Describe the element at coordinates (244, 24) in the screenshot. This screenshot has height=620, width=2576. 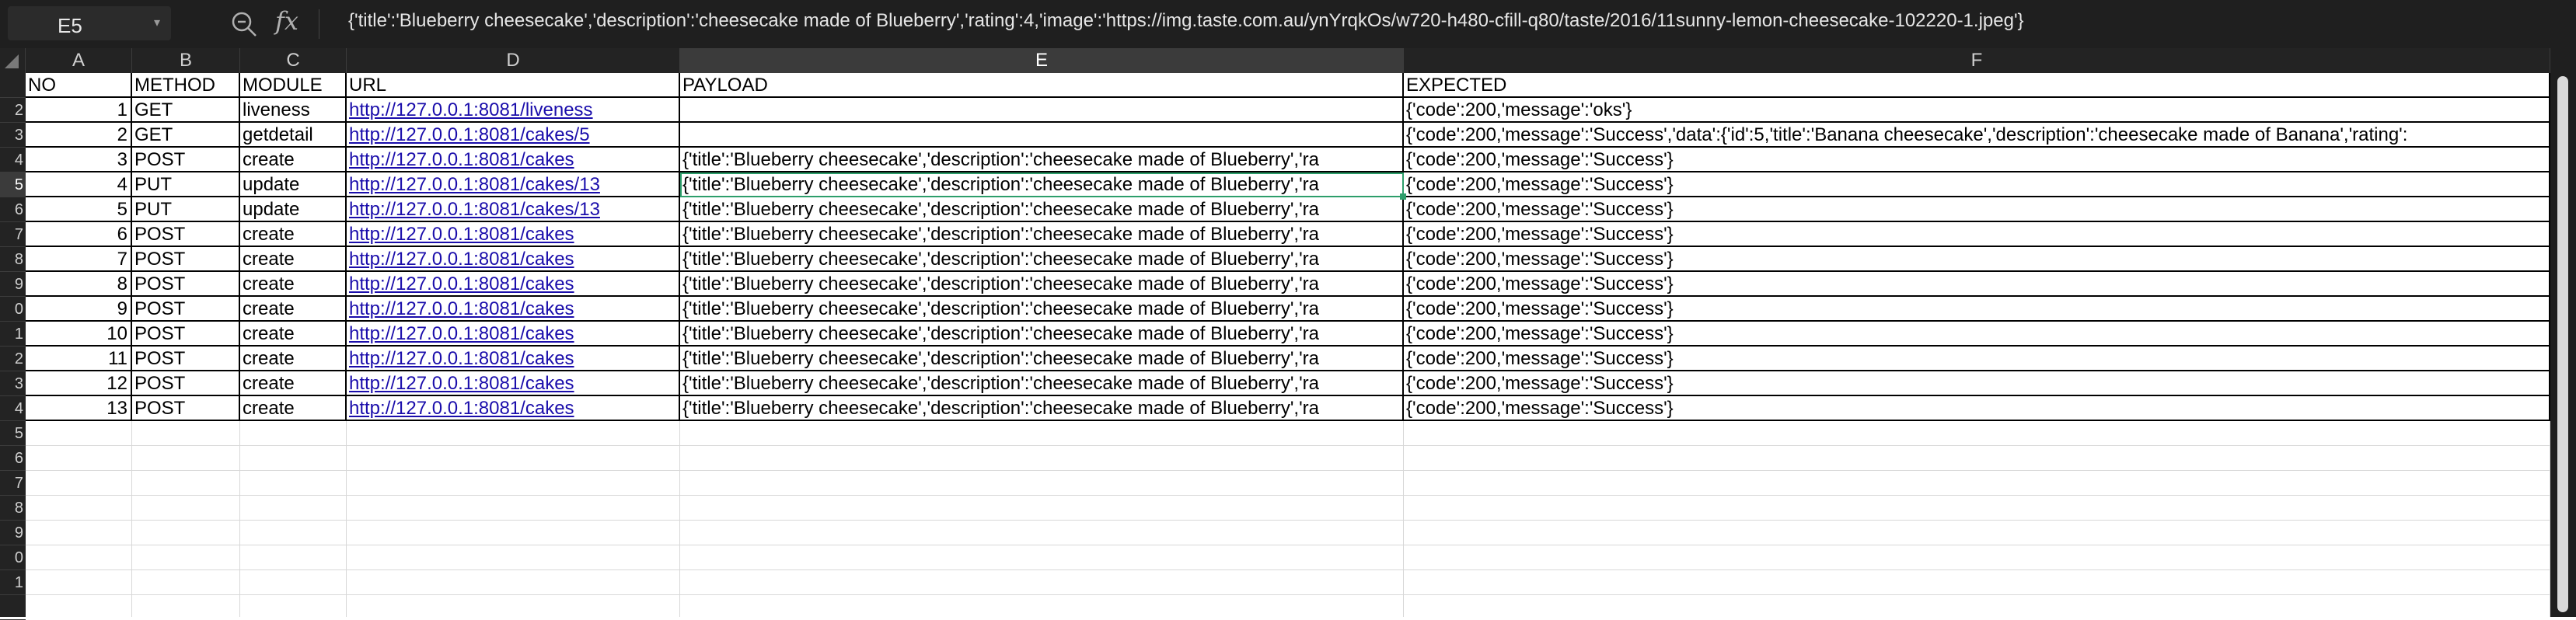
I see `zoom-icon` at that location.